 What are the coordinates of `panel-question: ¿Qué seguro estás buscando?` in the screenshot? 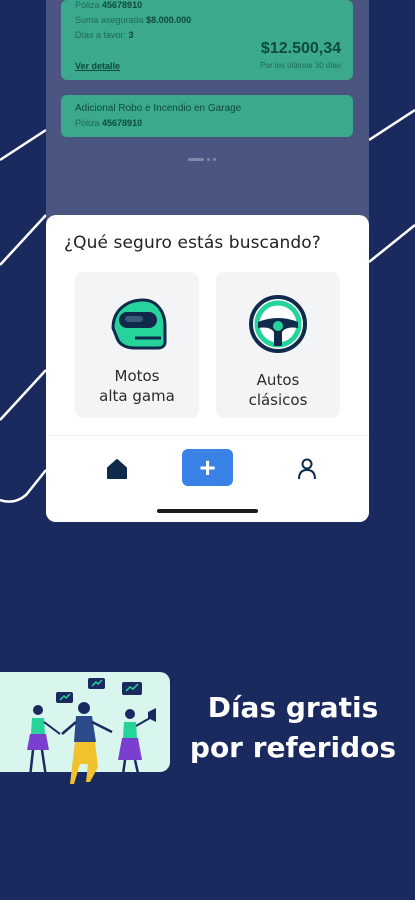 It's located at (192, 243).